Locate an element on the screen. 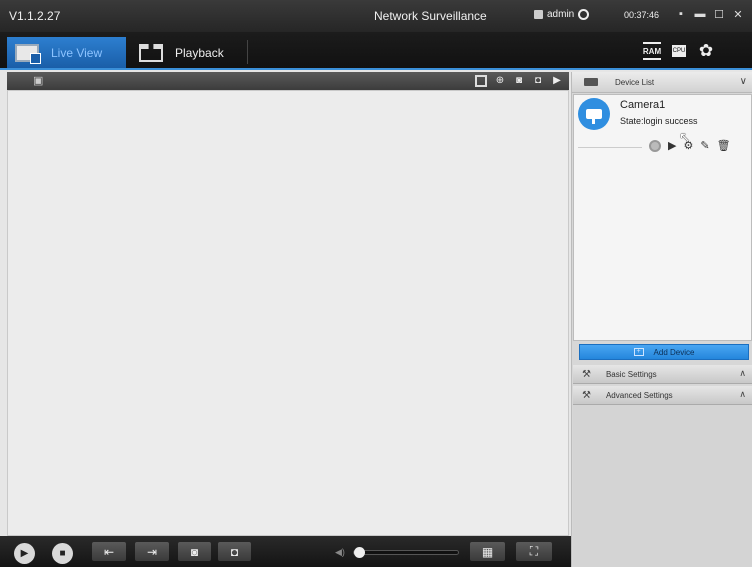  version-label: V1.1.2.27 is located at coordinates (35, 16).